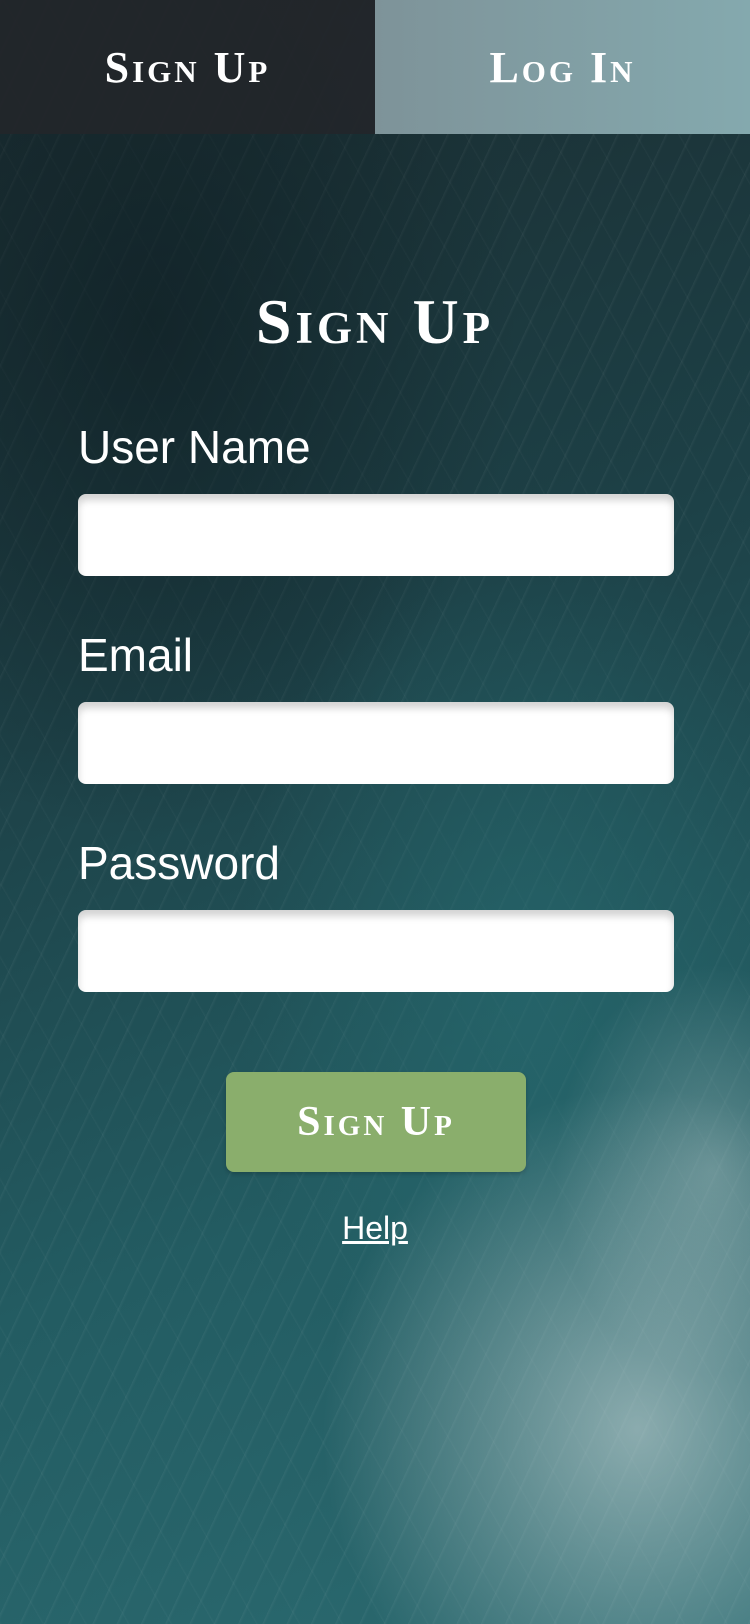 The width and height of the screenshot is (750, 1624). Describe the element at coordinates (376, 1122) in the screenshot. I see `sign-up-button: Sign Up` at that location.